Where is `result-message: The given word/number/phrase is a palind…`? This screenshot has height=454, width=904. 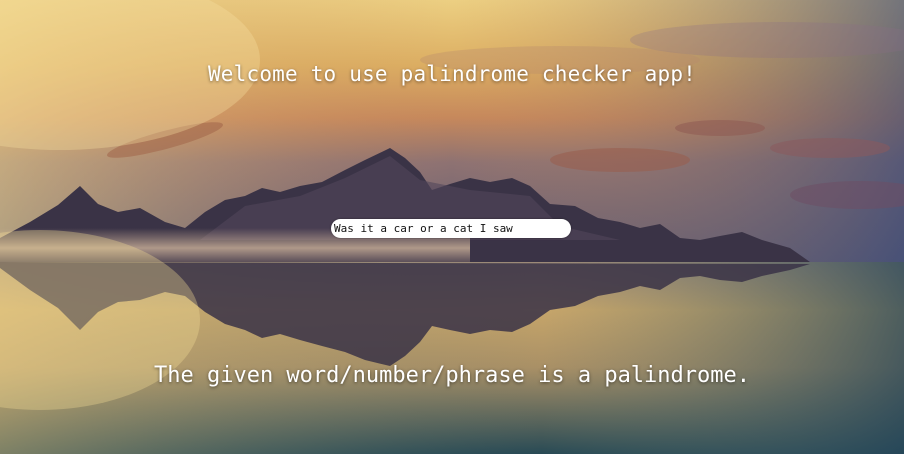
result-message: The given word/number/phrase is a palind… is located at coordinates (452, 375).